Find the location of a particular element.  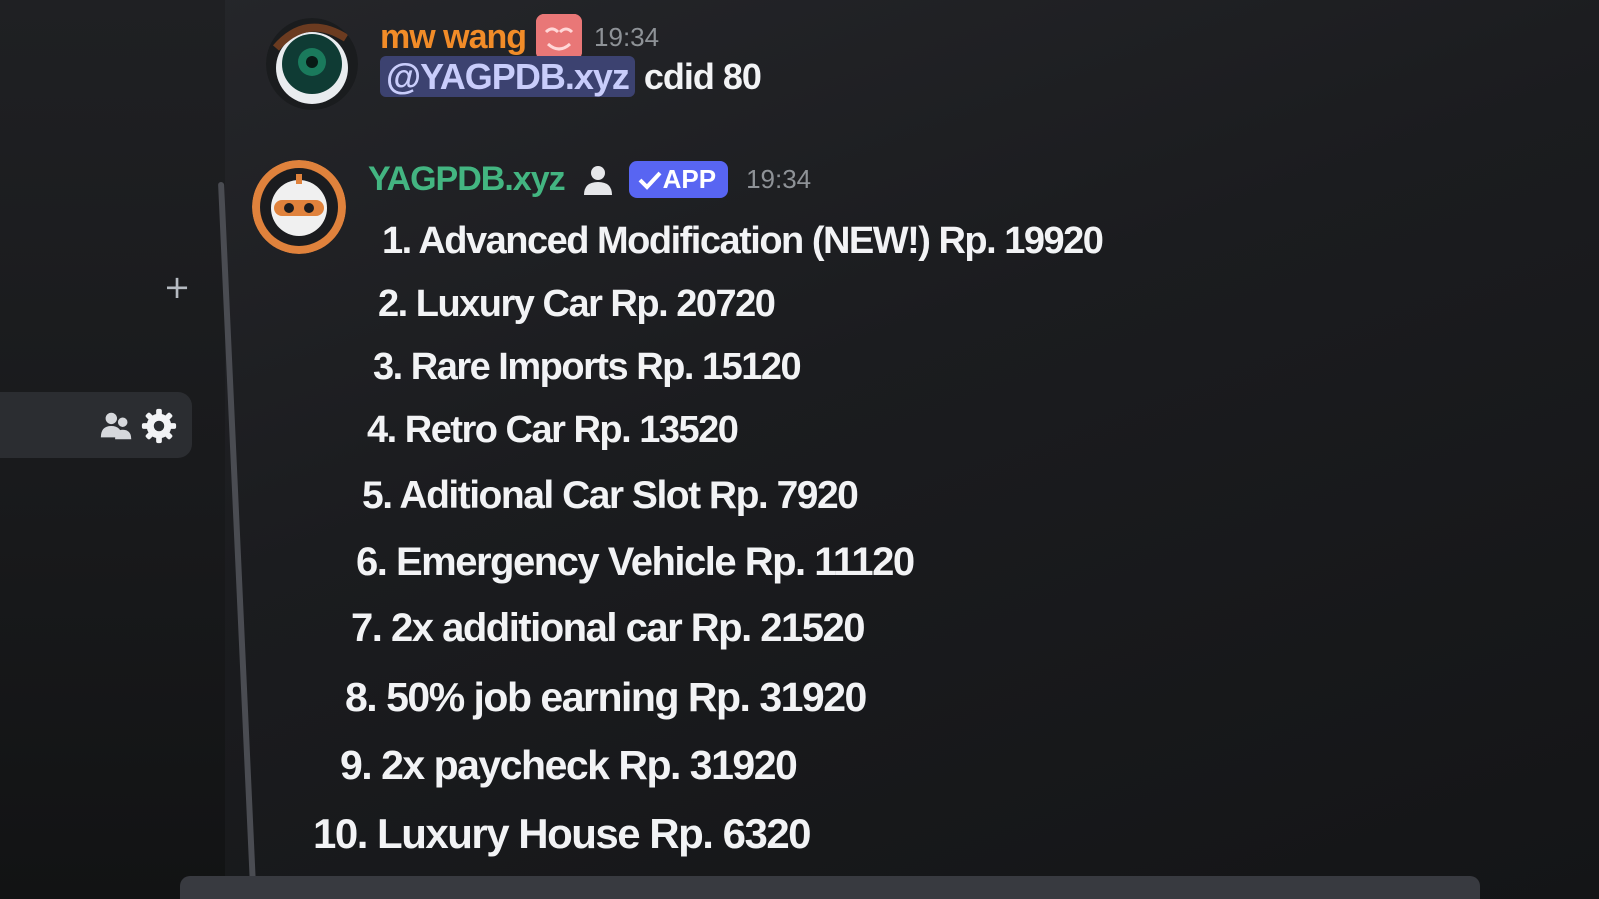

bot-username: YAGPDB.xyz is located at coordinates (467, 179).